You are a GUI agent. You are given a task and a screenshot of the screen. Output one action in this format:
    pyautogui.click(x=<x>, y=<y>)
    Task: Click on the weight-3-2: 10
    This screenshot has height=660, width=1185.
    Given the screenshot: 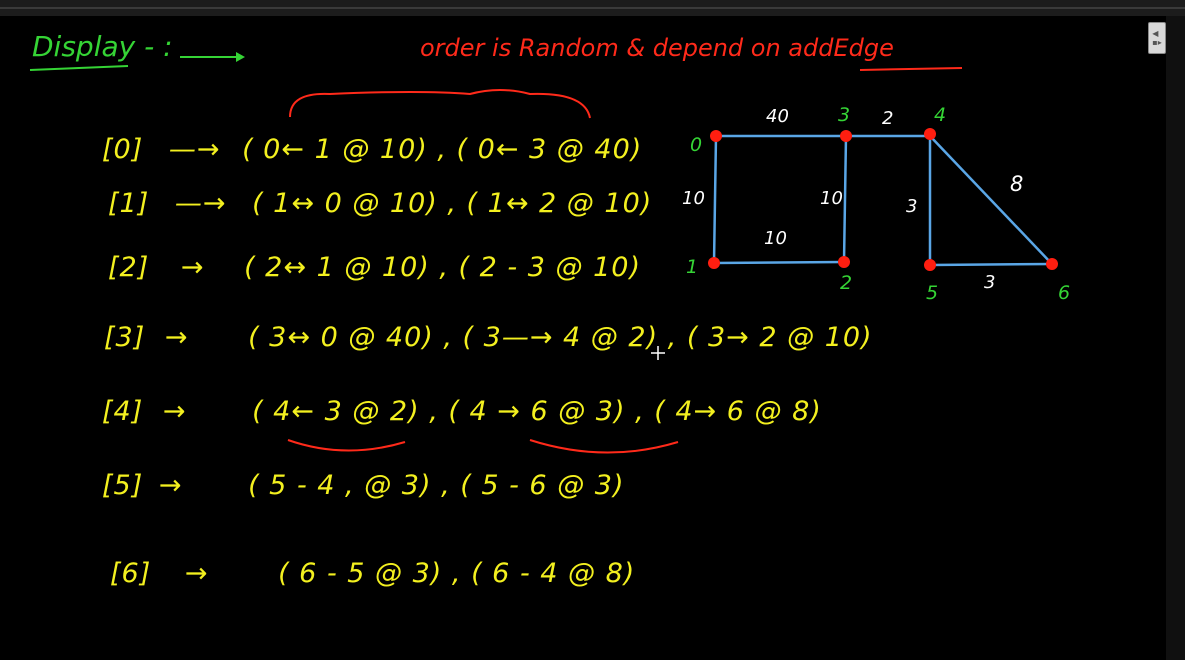 What is the action you would take?
    pyautogui.click(x=831, y=198)
    